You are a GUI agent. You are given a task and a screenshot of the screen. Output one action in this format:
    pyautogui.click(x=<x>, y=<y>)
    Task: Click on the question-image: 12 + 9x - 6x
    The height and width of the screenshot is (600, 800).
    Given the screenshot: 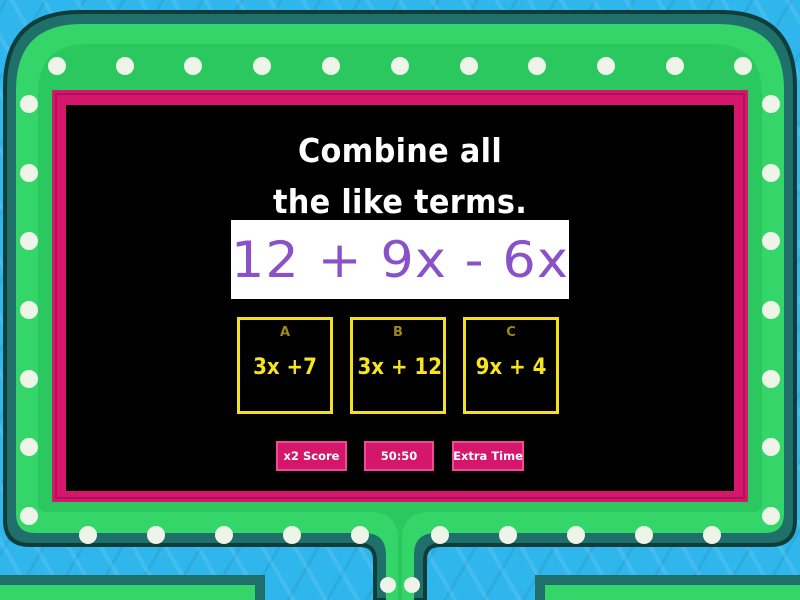 What is the action you would take?
    pyautogui.click(x=400, y=259)
    